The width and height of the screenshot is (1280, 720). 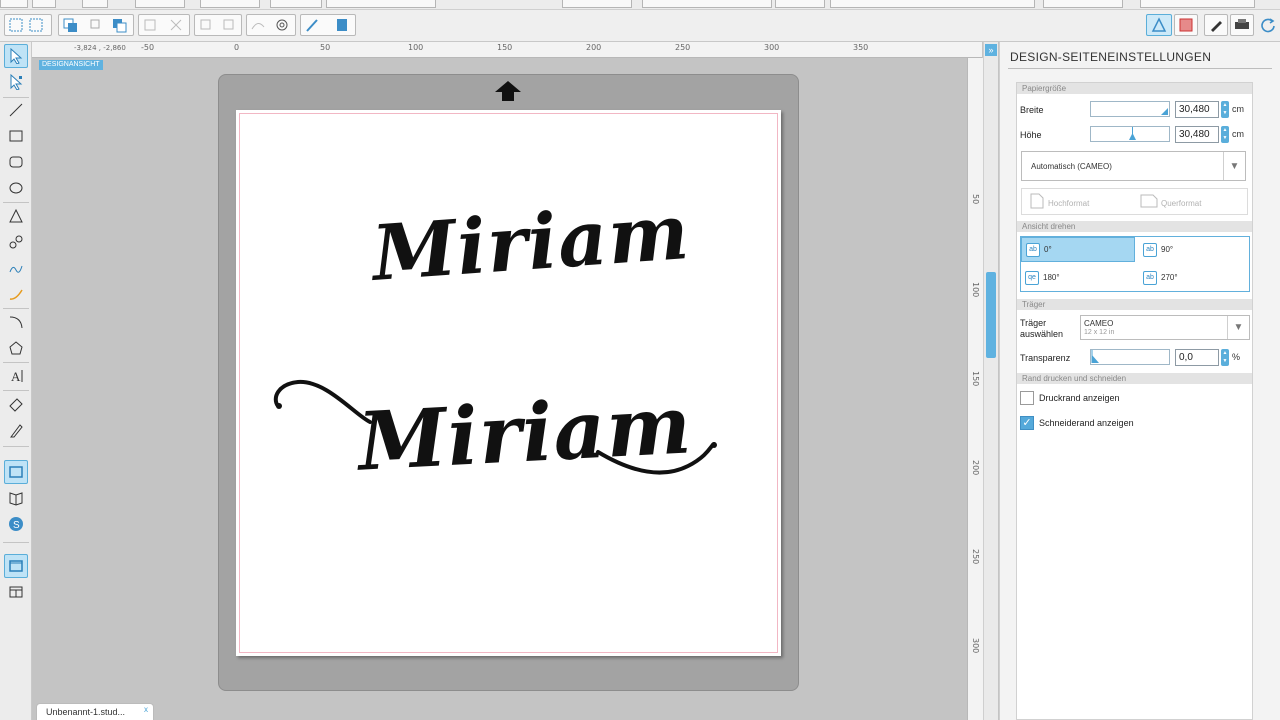 What do you see at coordinates (505, 47) in the screenshot?
I see `ruler-label: 150` at bounding box center [505, 47].